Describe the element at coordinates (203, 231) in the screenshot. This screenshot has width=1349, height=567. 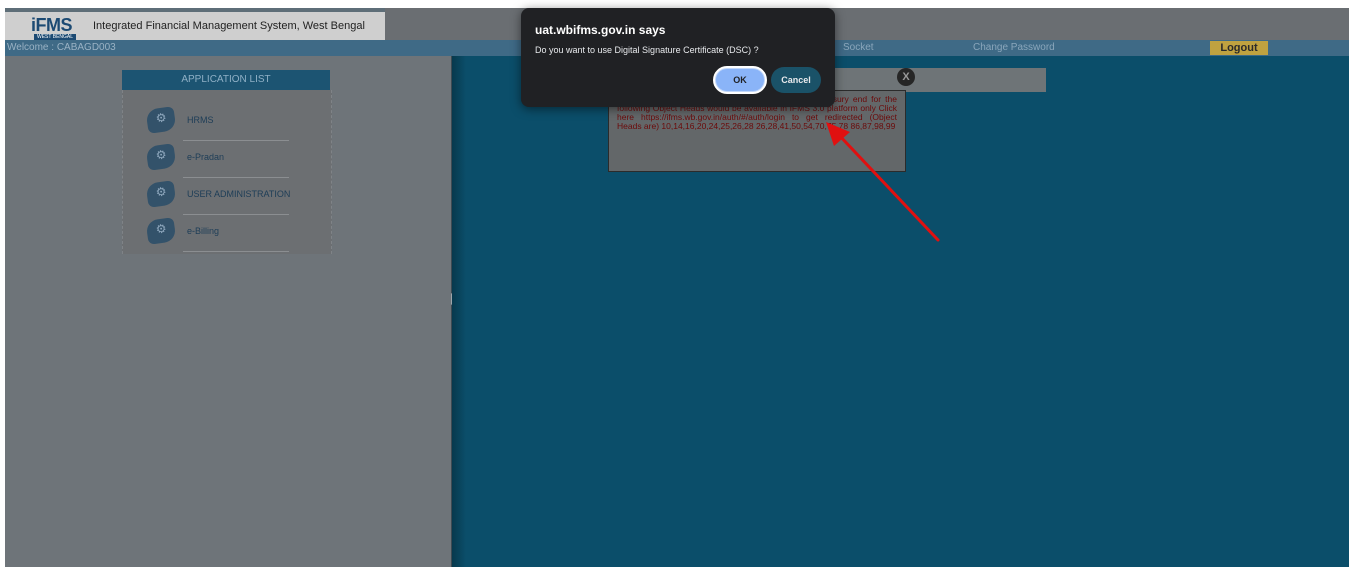
I see `app-item-label: e-Billing` at that location.